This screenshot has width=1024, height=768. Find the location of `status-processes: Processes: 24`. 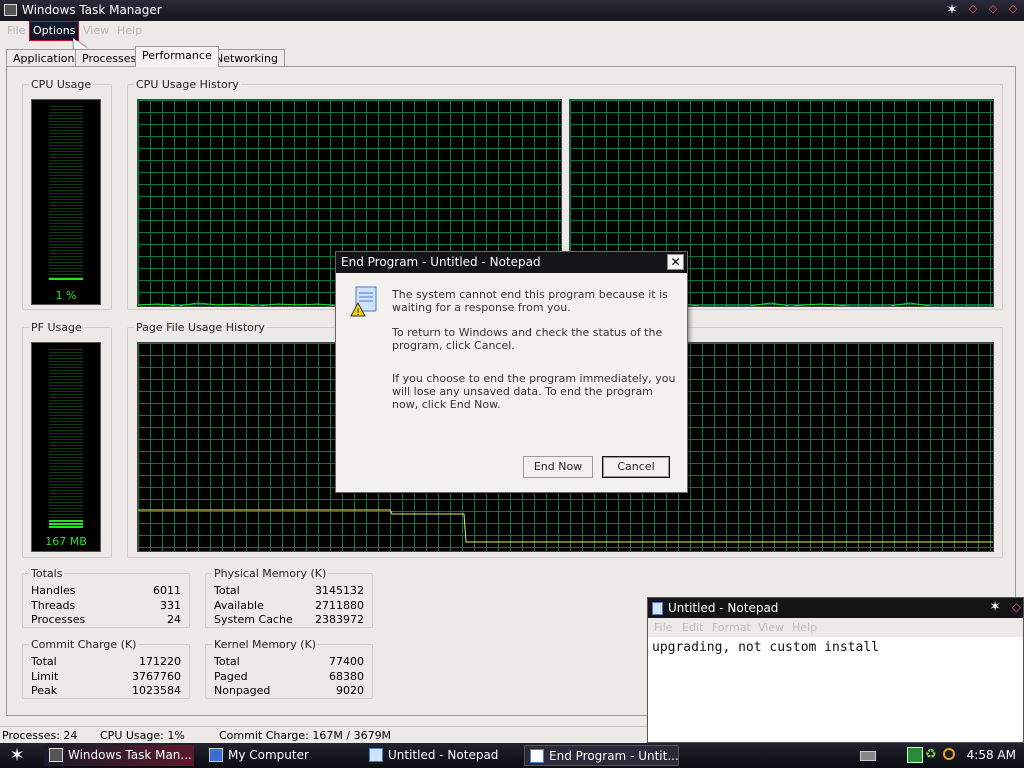

status-processes: Processes: 24 is located at coordinates (40, 735).